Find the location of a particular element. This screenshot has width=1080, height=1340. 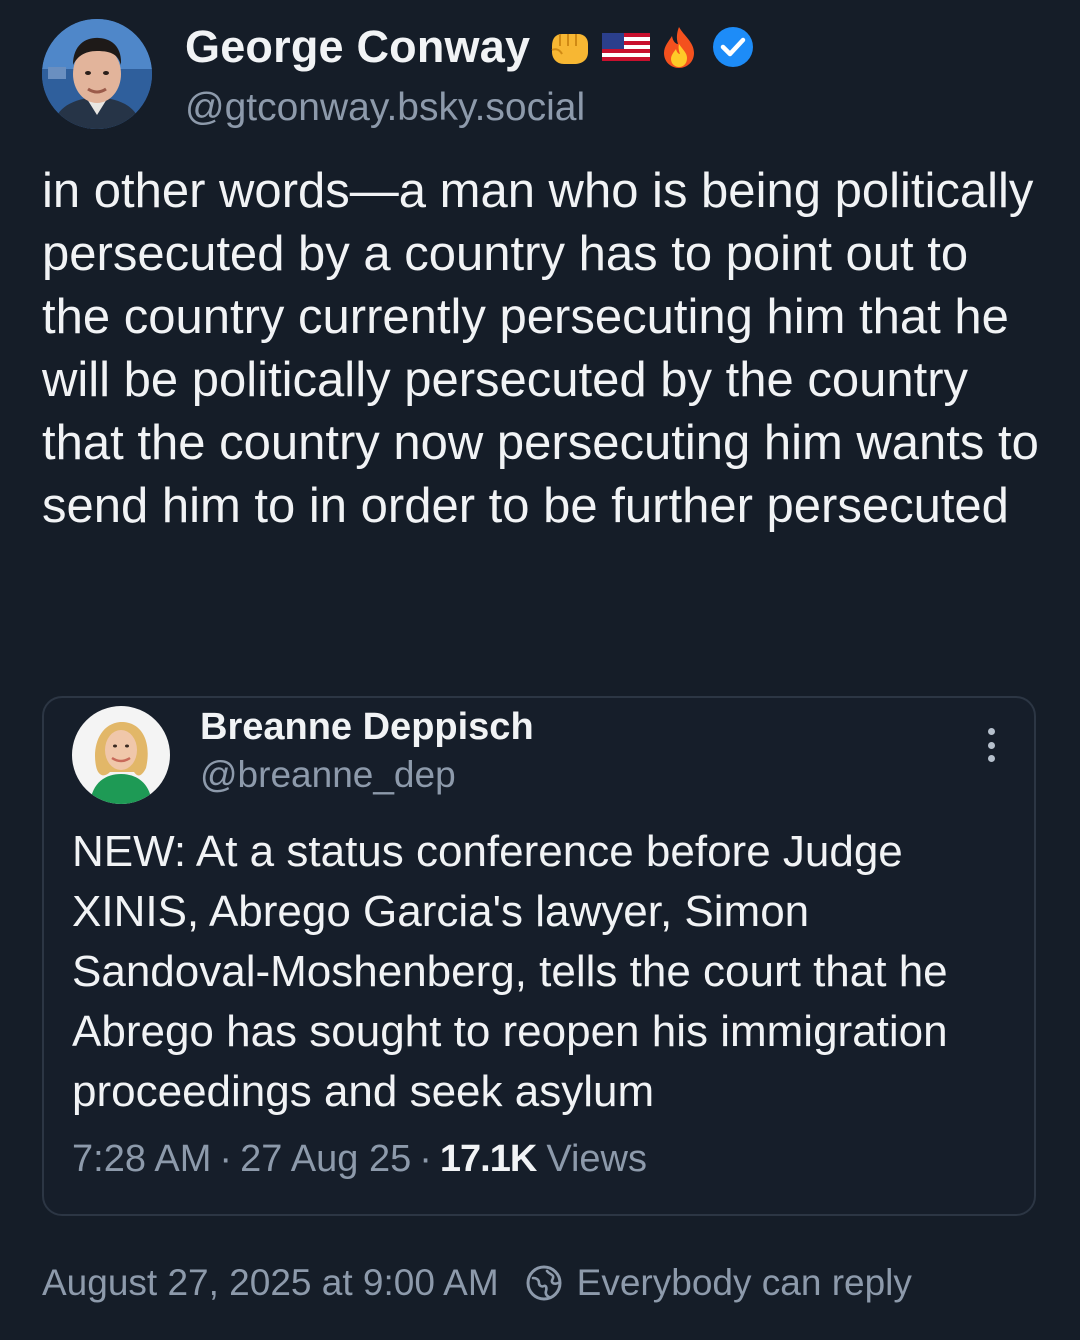

author-name-row: George Conway is located at coordinates (469, 47).